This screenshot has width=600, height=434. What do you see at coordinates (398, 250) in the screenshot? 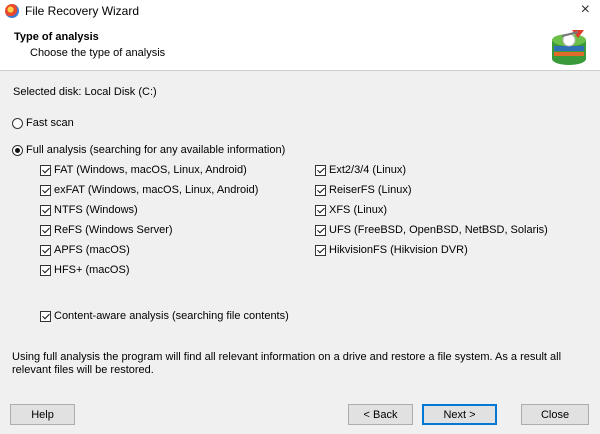
I see `fs-label: HikvisionFS (Hikvision DVR)` at bounding box center [398, 250].